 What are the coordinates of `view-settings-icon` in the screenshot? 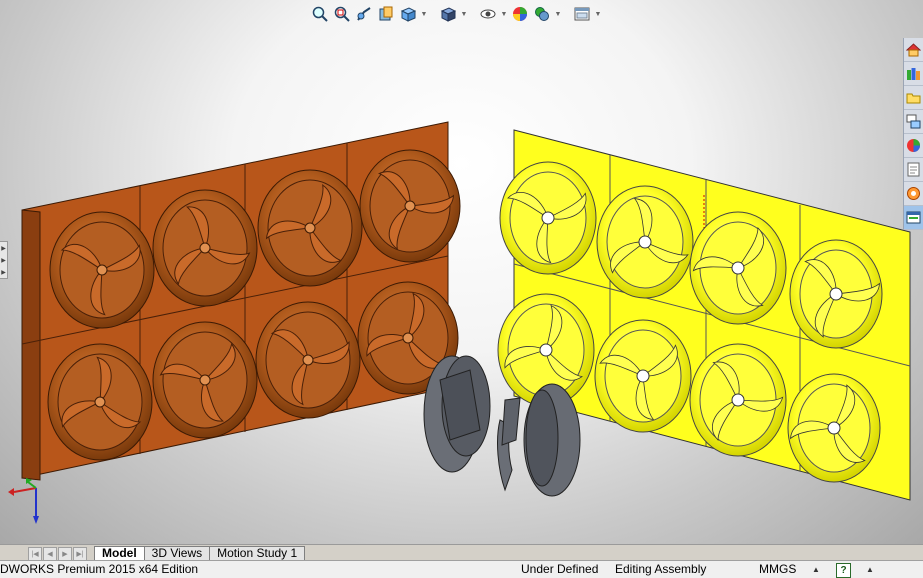 It's located at (582, 14).